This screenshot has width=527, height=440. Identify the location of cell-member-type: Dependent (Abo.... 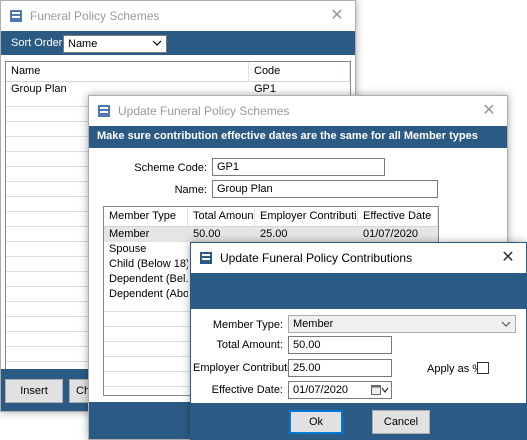
(148, 294).